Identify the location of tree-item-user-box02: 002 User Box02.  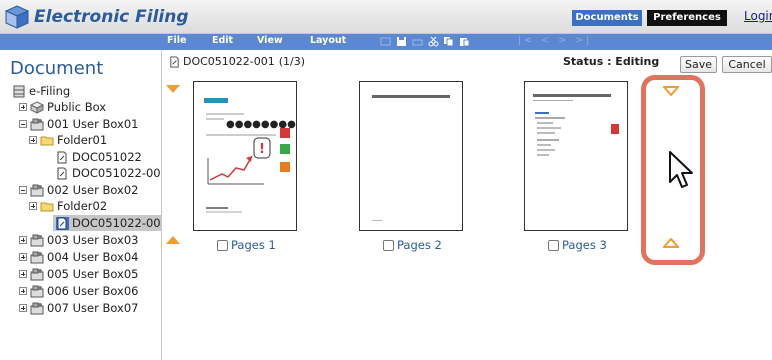
(78, 190).